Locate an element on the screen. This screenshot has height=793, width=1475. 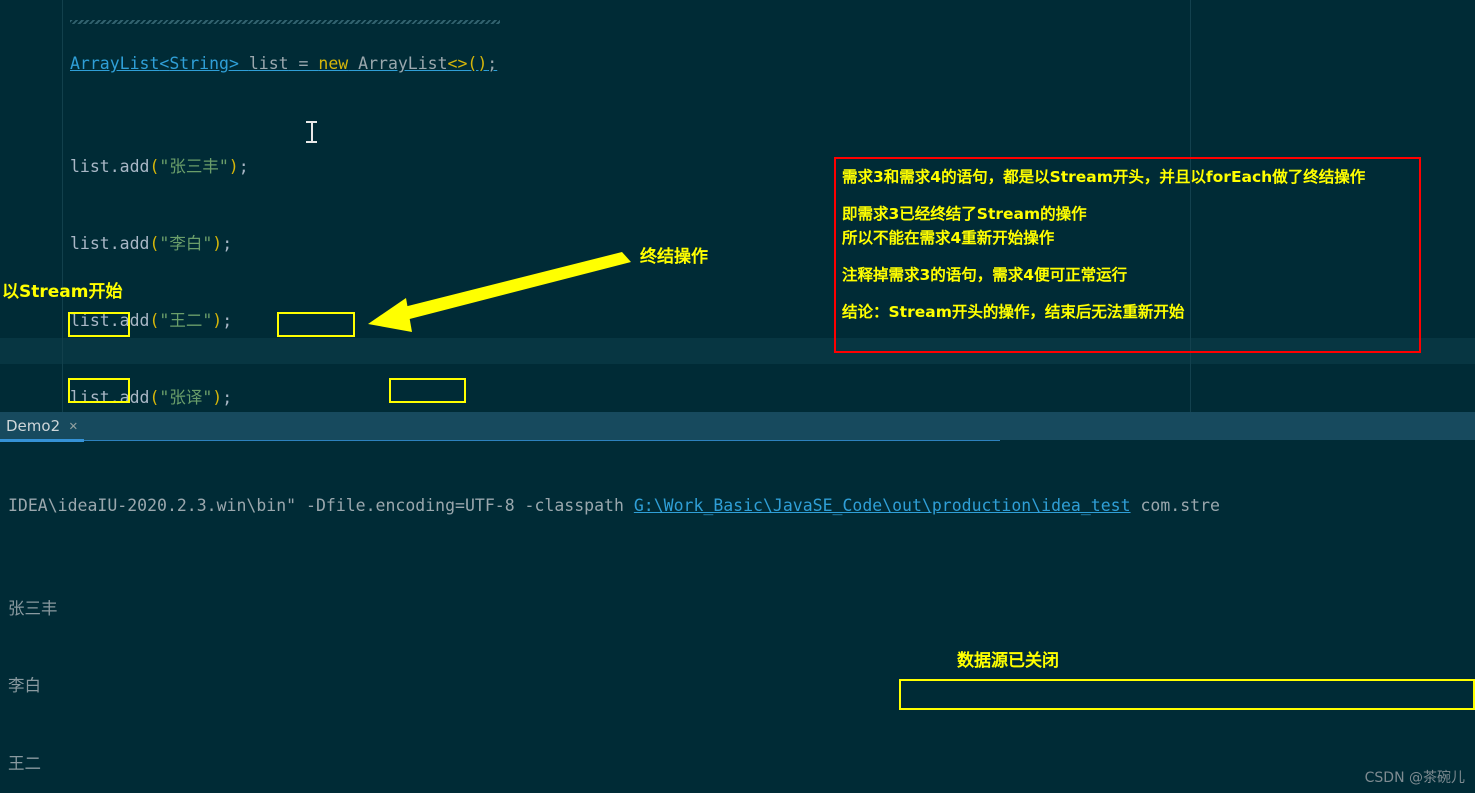
console-out-1: 李白 is located at coordinates (24, 686).